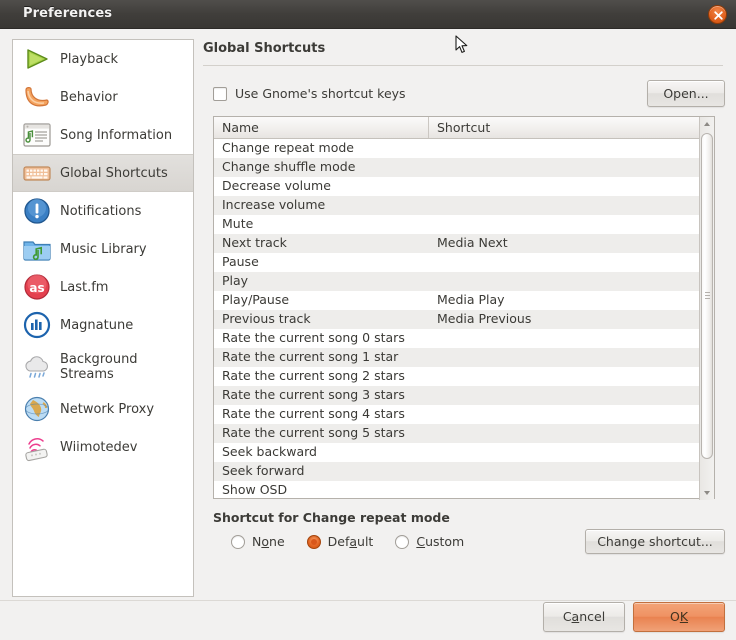  I want to click on table-row: Rate the current song 0 stars, so click(464, 338).